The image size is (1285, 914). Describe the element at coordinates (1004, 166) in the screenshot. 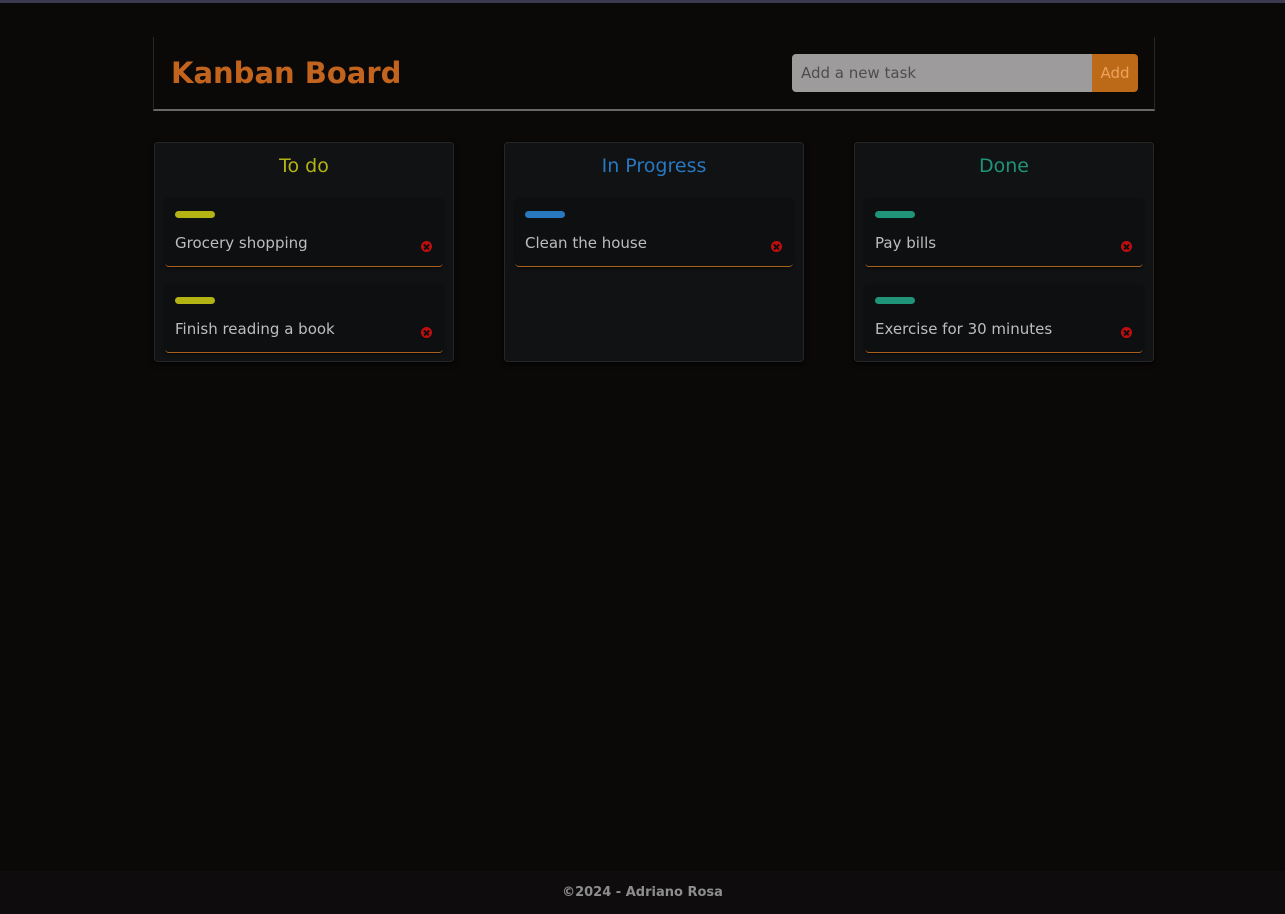

I see `column-title-done: Done` at that location.